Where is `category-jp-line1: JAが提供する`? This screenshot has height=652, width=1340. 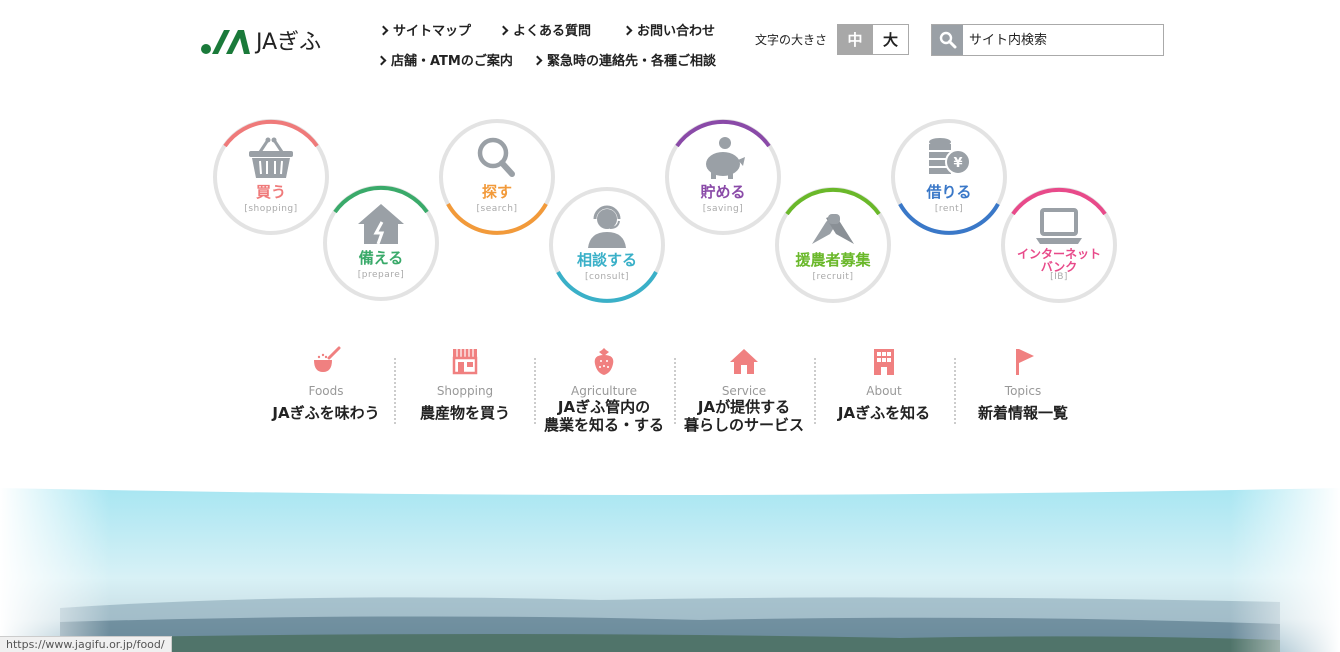 category-jp-line1: JAが提供する is located at coordinates (744, 407).